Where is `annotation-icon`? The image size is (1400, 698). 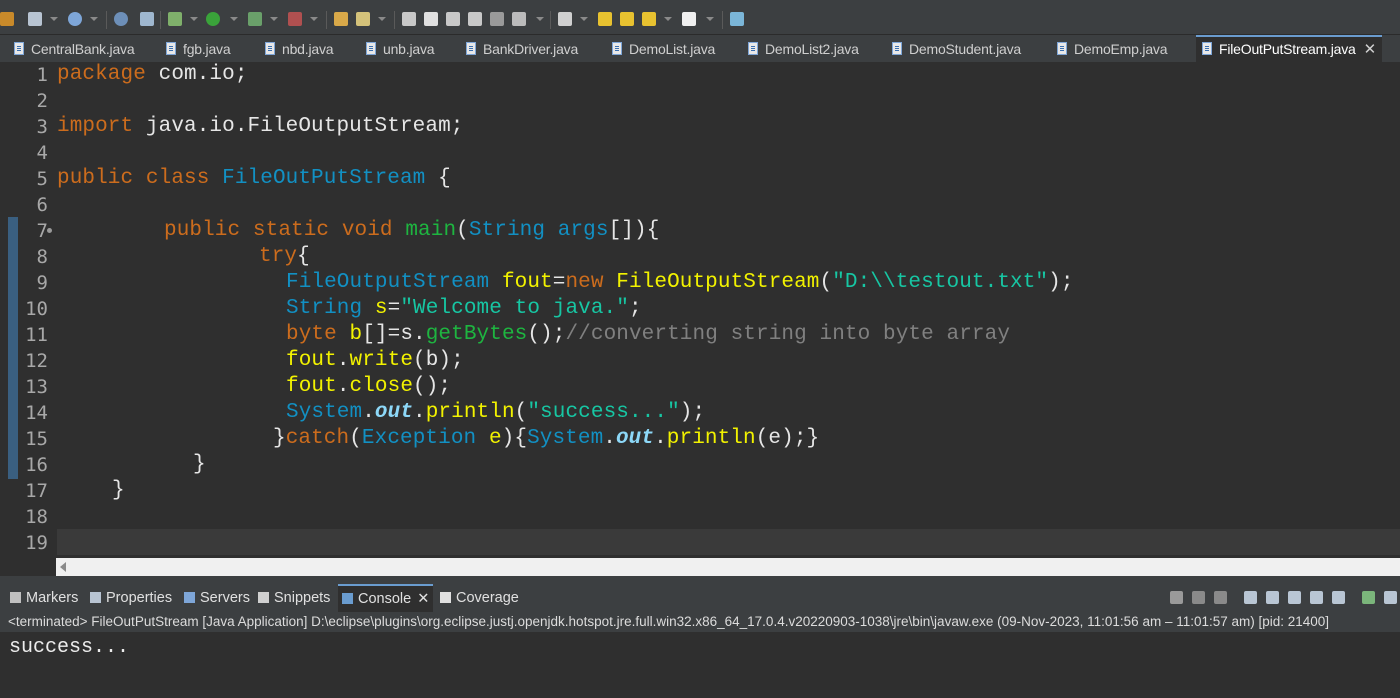
annotation-icon is located at coordinates (363, 19).